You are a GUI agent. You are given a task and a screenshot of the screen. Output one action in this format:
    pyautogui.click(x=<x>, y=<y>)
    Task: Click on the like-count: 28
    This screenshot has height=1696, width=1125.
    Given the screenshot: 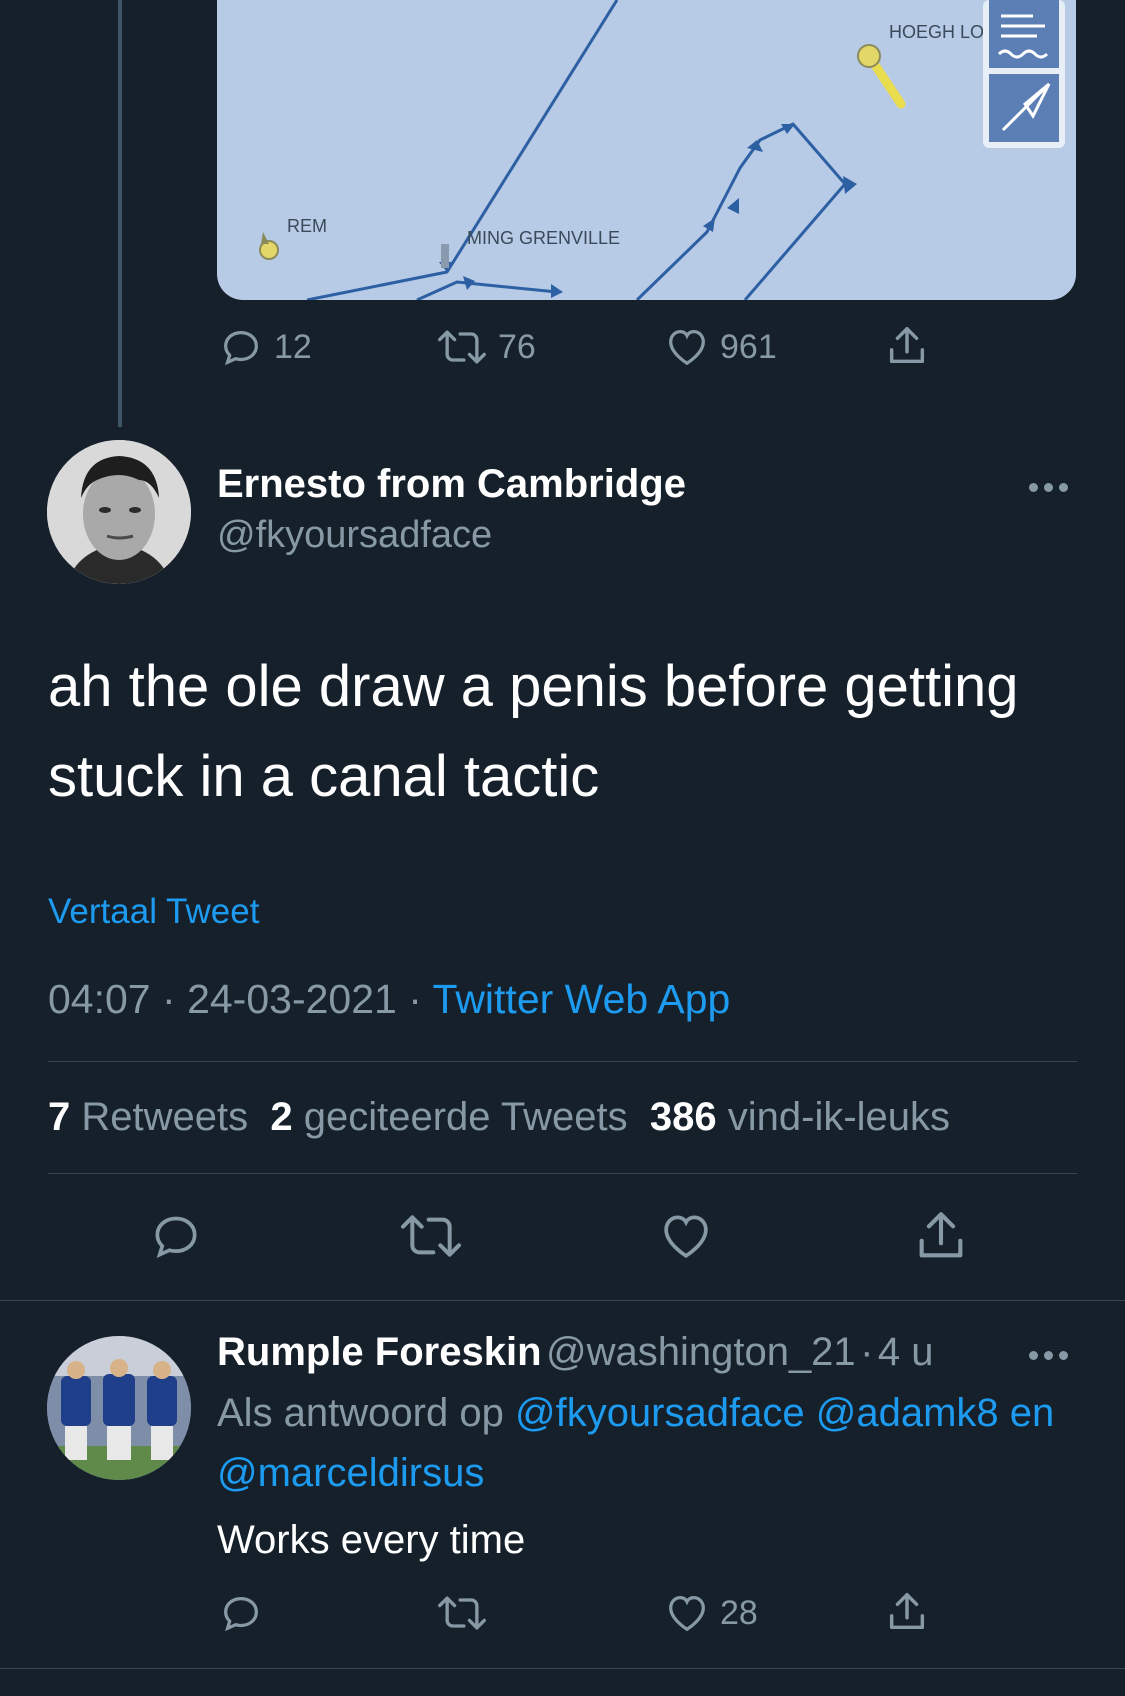 What is the action you would take?
    pyautogui.click(x=739, y=1612)
    